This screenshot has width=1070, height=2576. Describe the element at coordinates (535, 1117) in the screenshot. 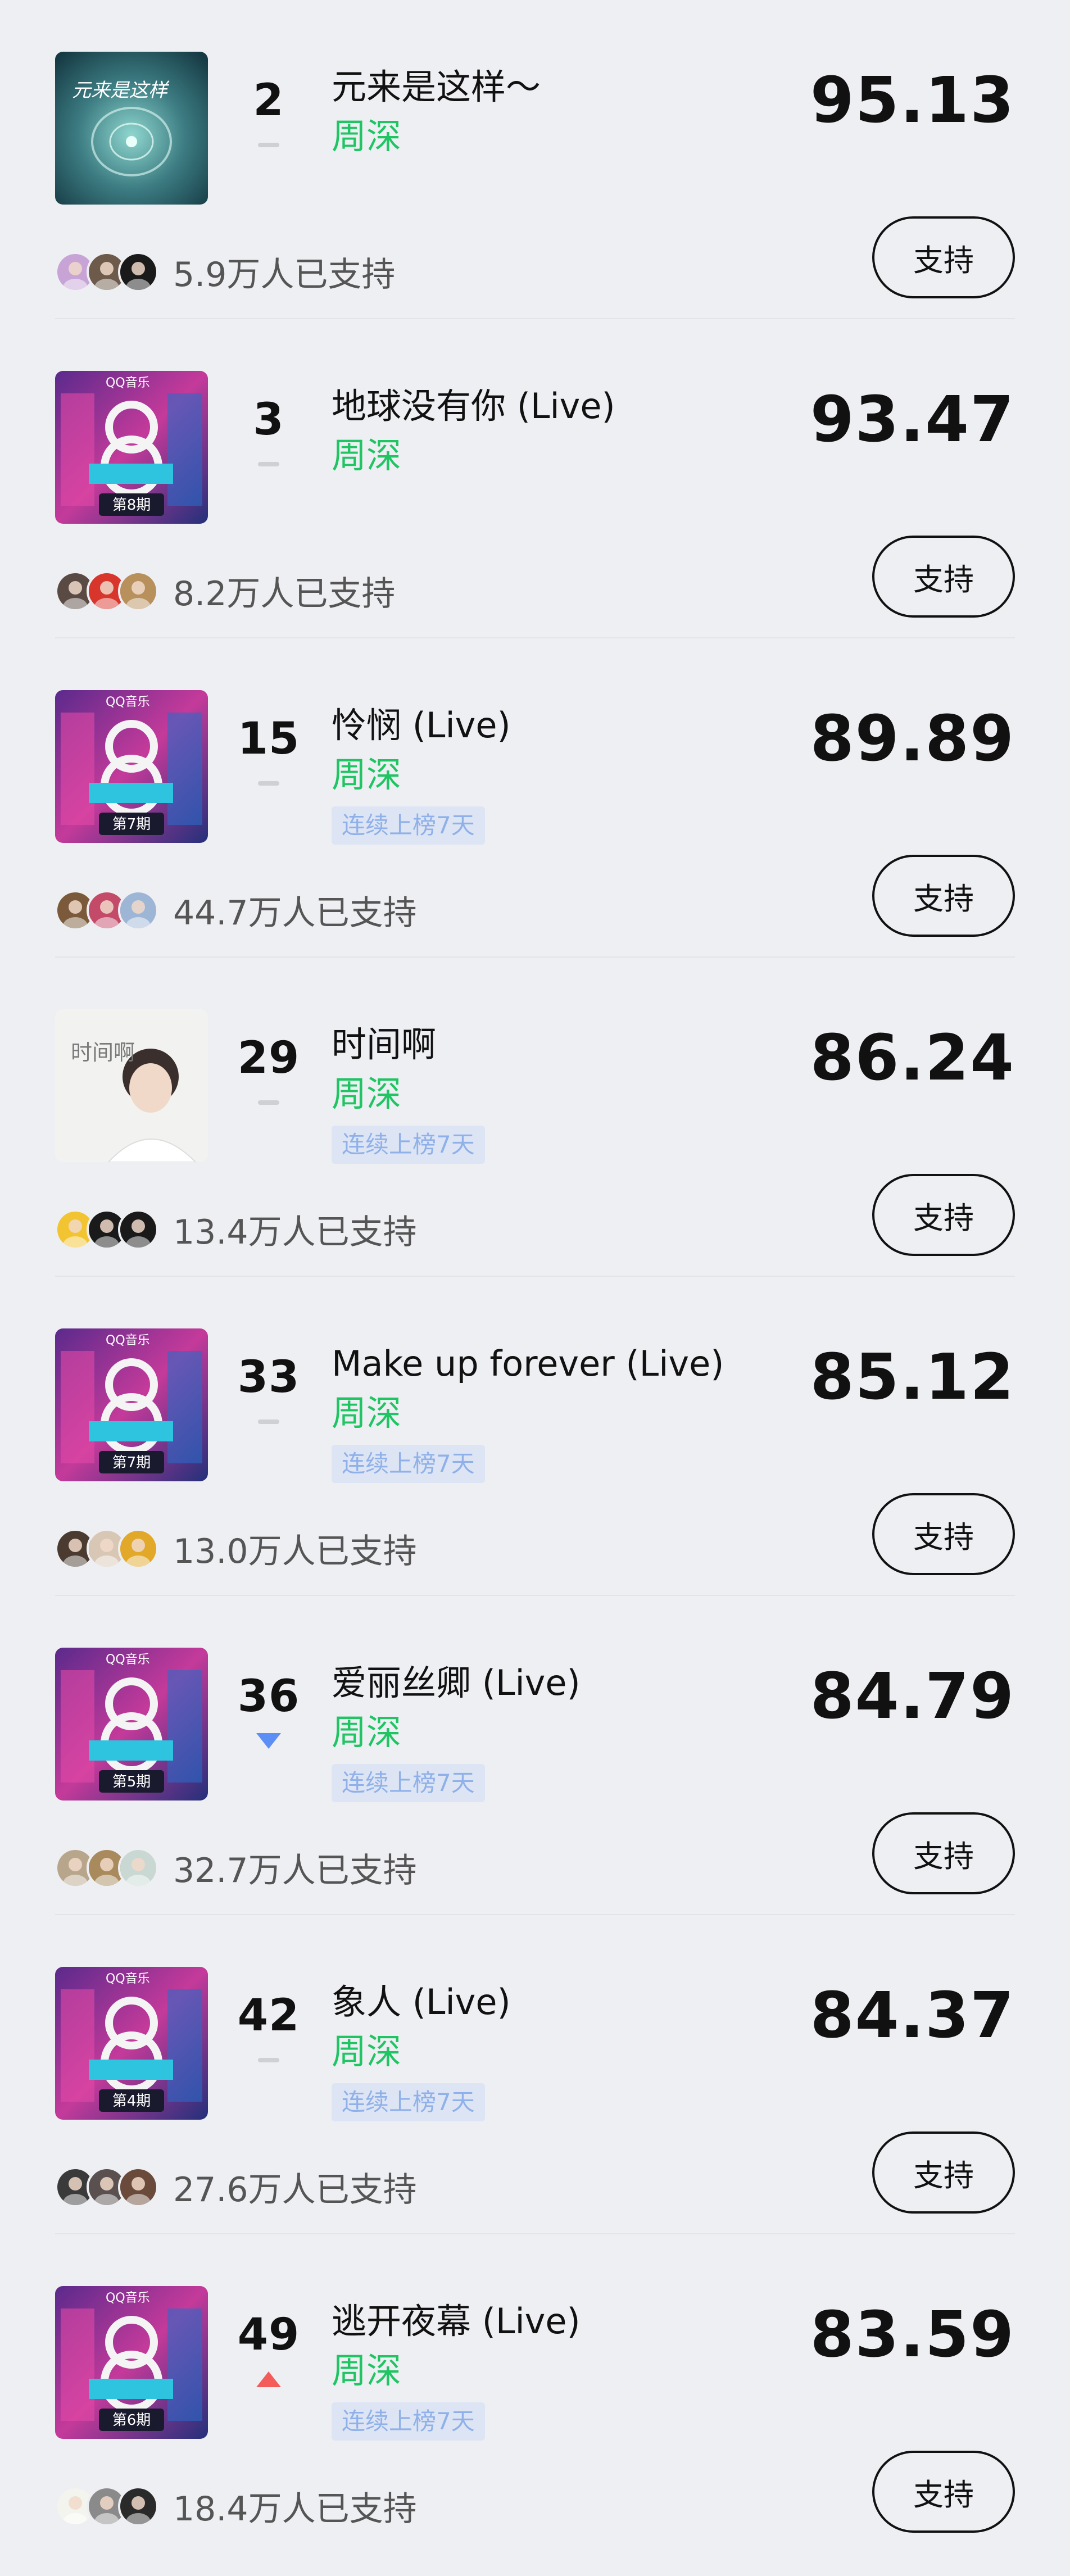

I see `chart-row: 时间啊 29 时间啊 周深 连续上榜7天 86.24 13.4万人已支持 支持` at that location.